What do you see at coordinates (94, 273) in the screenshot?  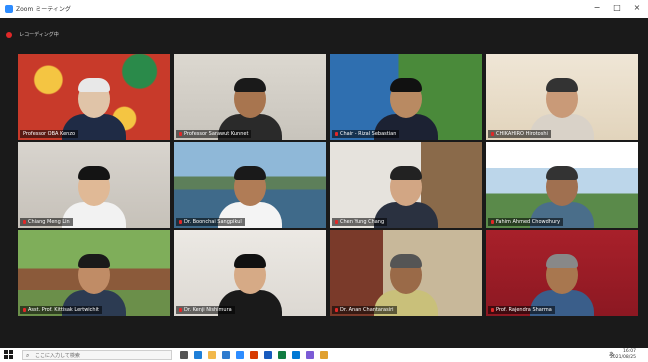 I see `video-tile: Asst. Prof. Kittisak Lertwichit` at bounding box center [94, 273].